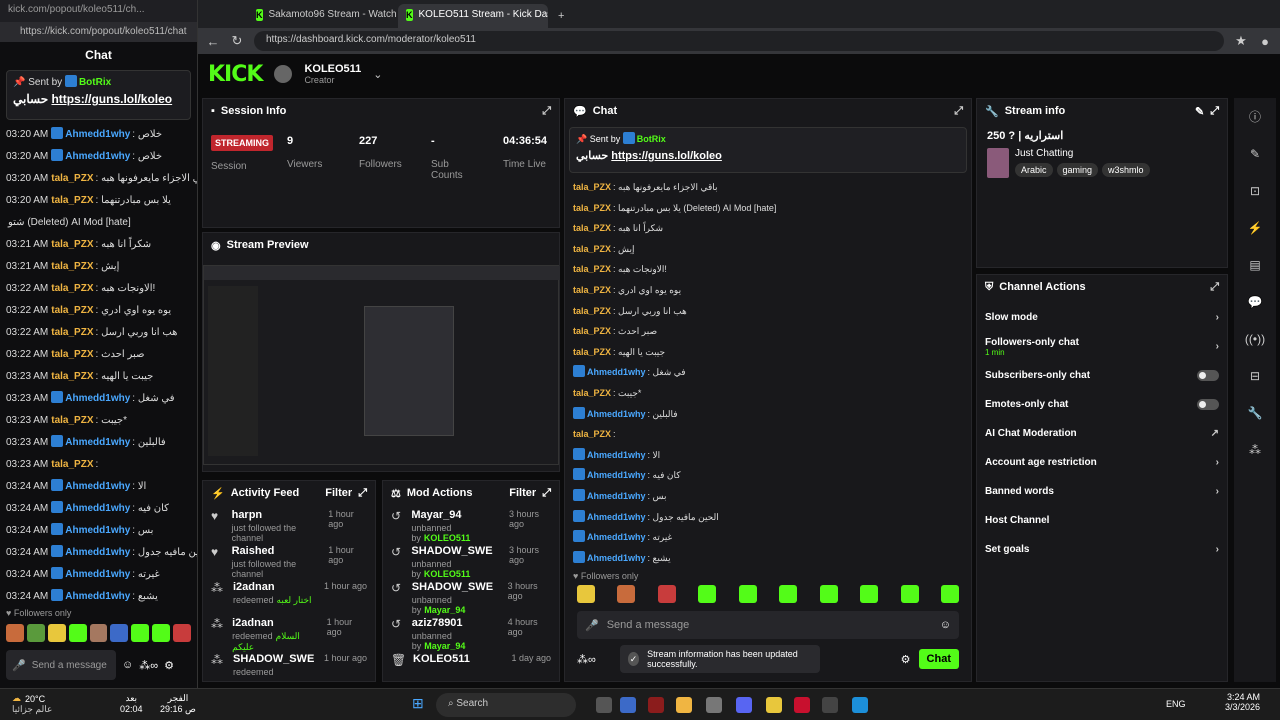  Describe the element at coordinates (1077, 170) in the screenshot. I see `stream-tag: gaming` at that location.